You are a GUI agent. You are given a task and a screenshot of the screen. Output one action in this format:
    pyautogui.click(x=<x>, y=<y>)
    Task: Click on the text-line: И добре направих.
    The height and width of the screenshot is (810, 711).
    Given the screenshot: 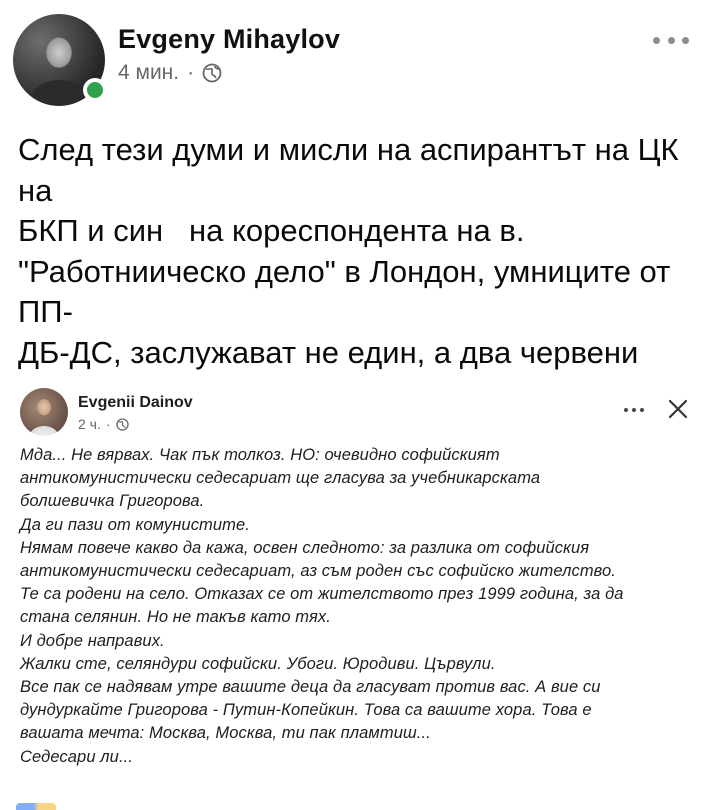 What is the action you would take?
    pyautogui.click(x=92, y=640)
    